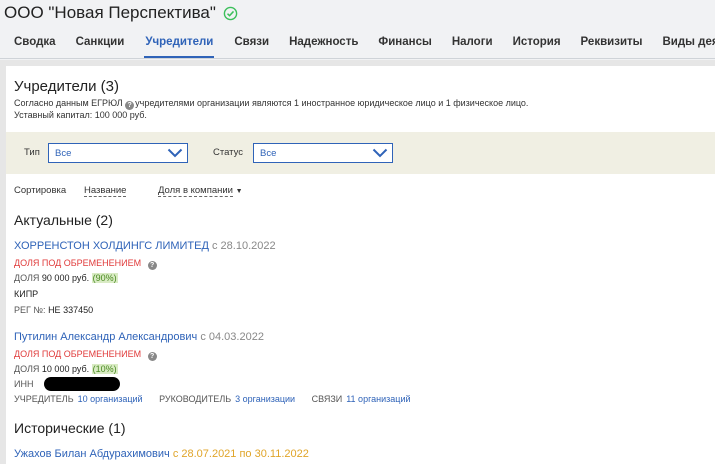 The image size is (715, 464). I want to click on founder-1-share: ДОЛЯ 90 000 руб. (90%), so click(66, 278).